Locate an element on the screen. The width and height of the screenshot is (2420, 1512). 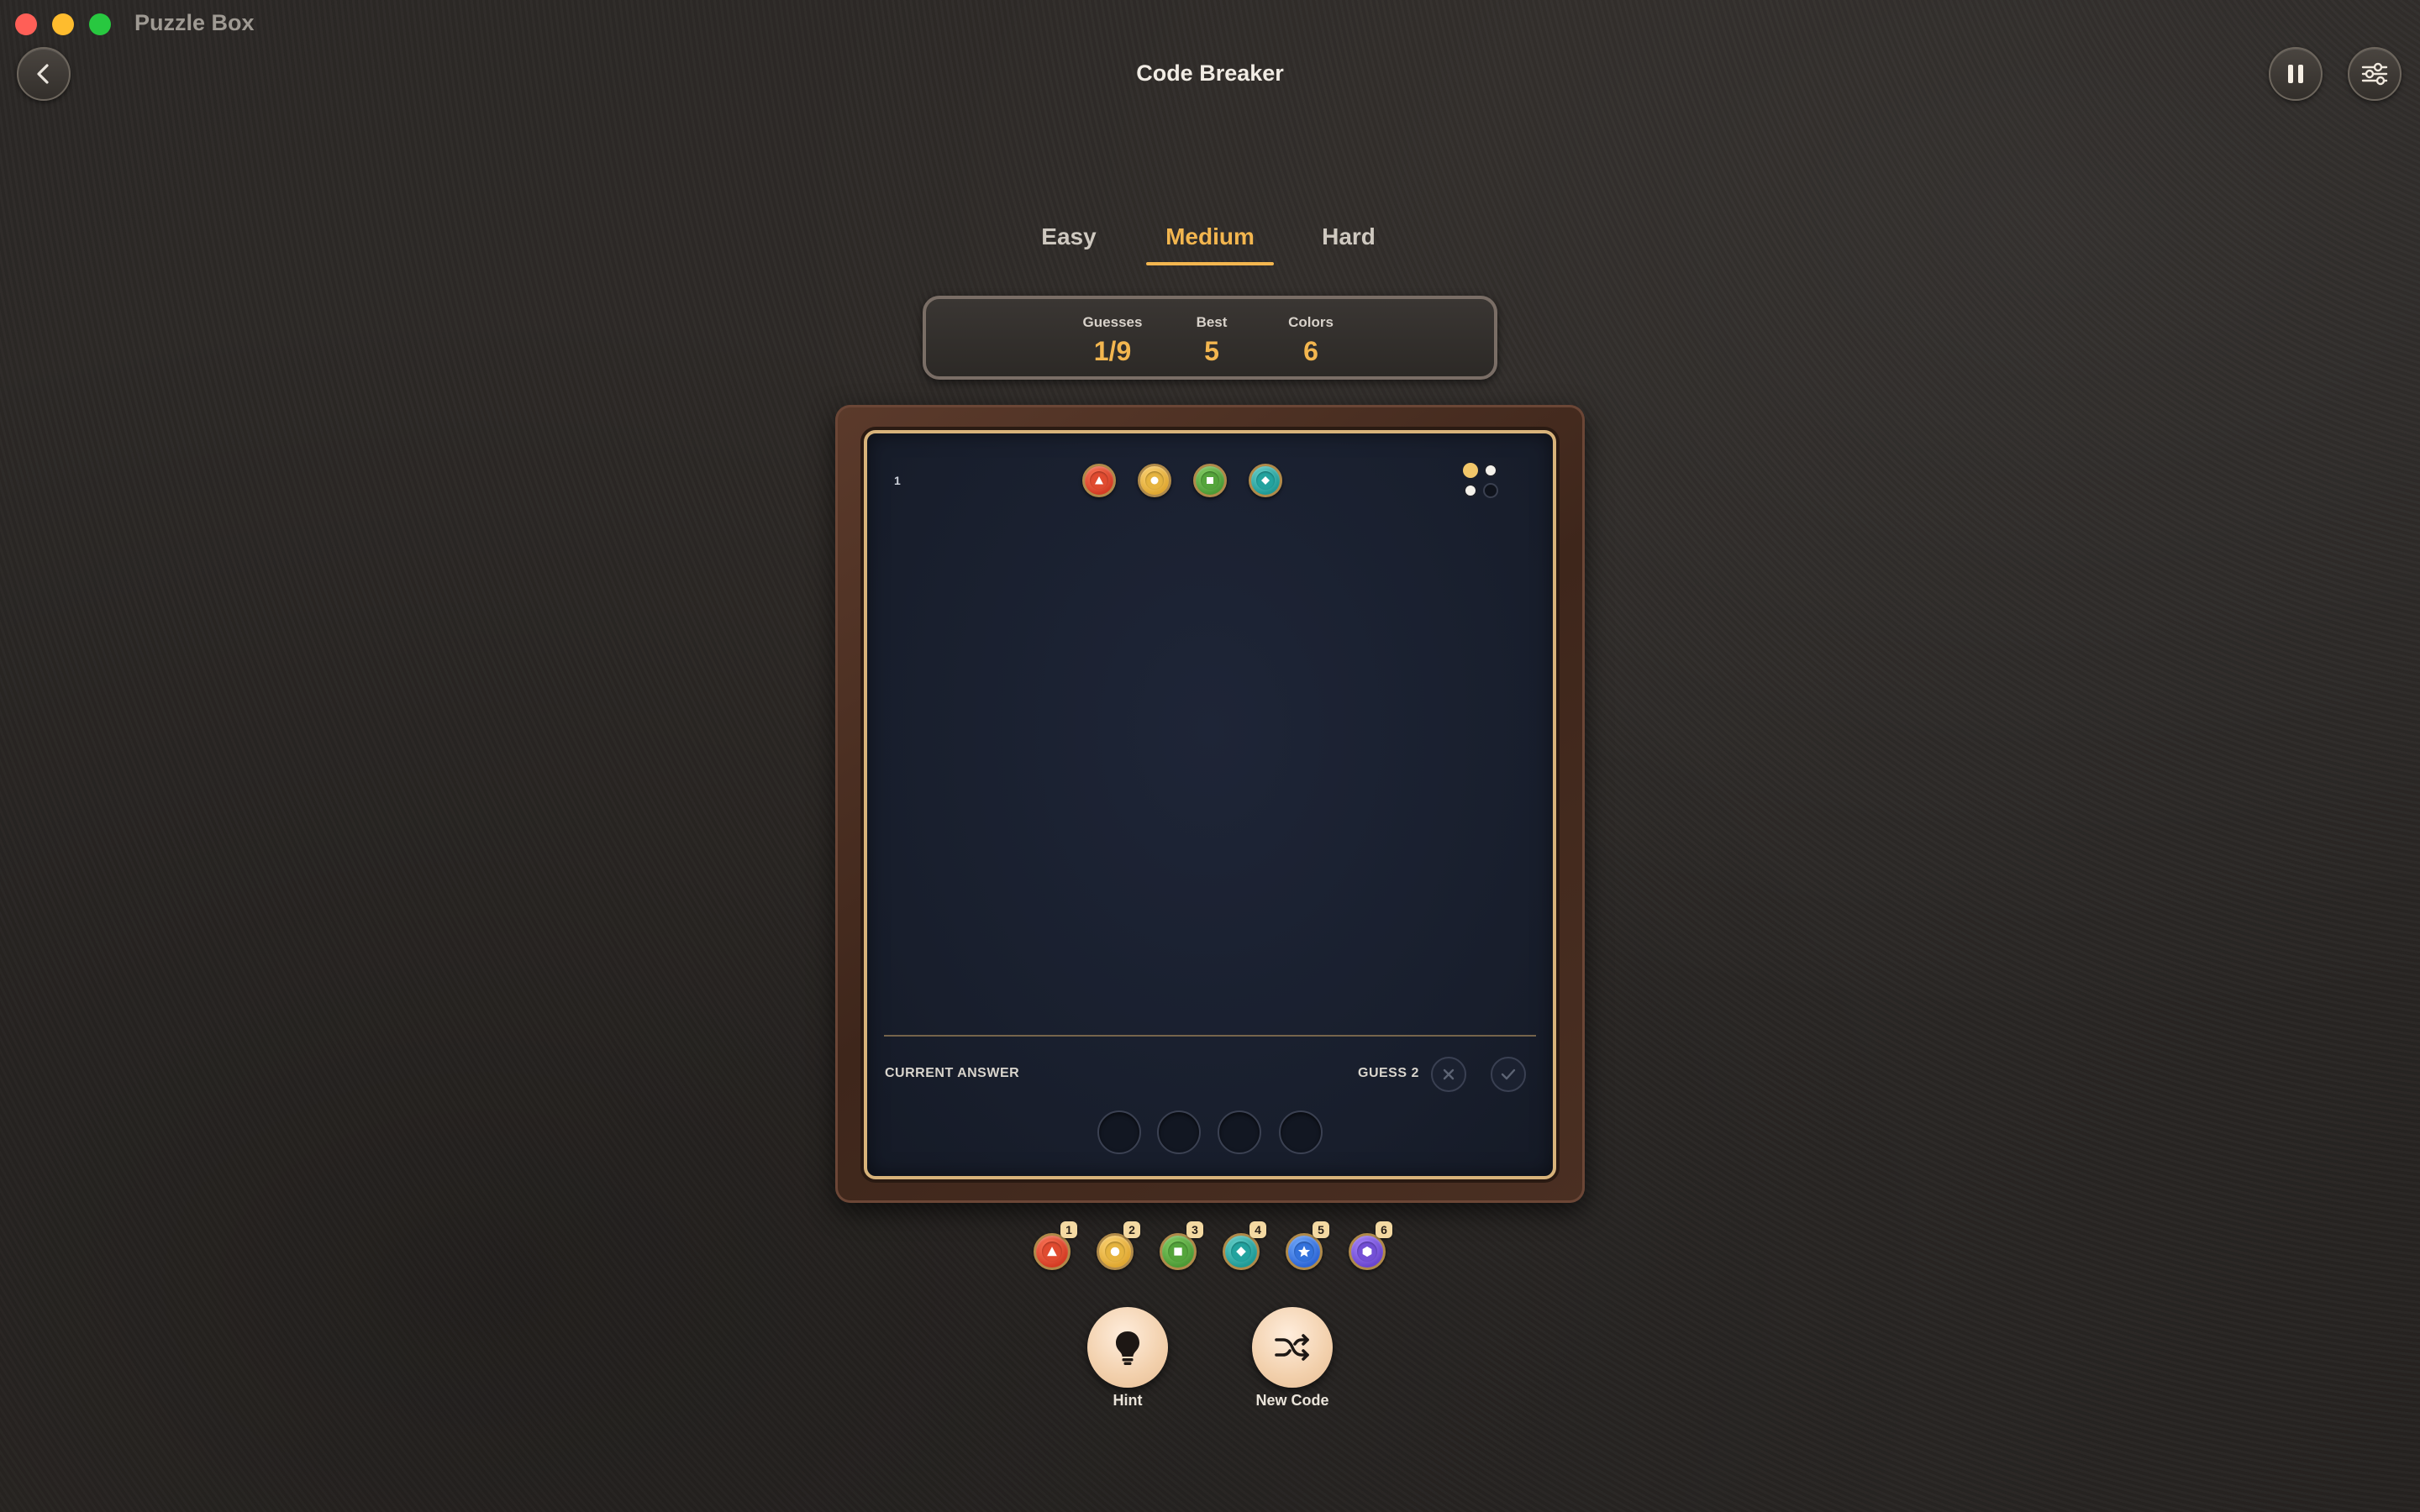
new-code-label: New Code is located at coordinates (1292, 1400).